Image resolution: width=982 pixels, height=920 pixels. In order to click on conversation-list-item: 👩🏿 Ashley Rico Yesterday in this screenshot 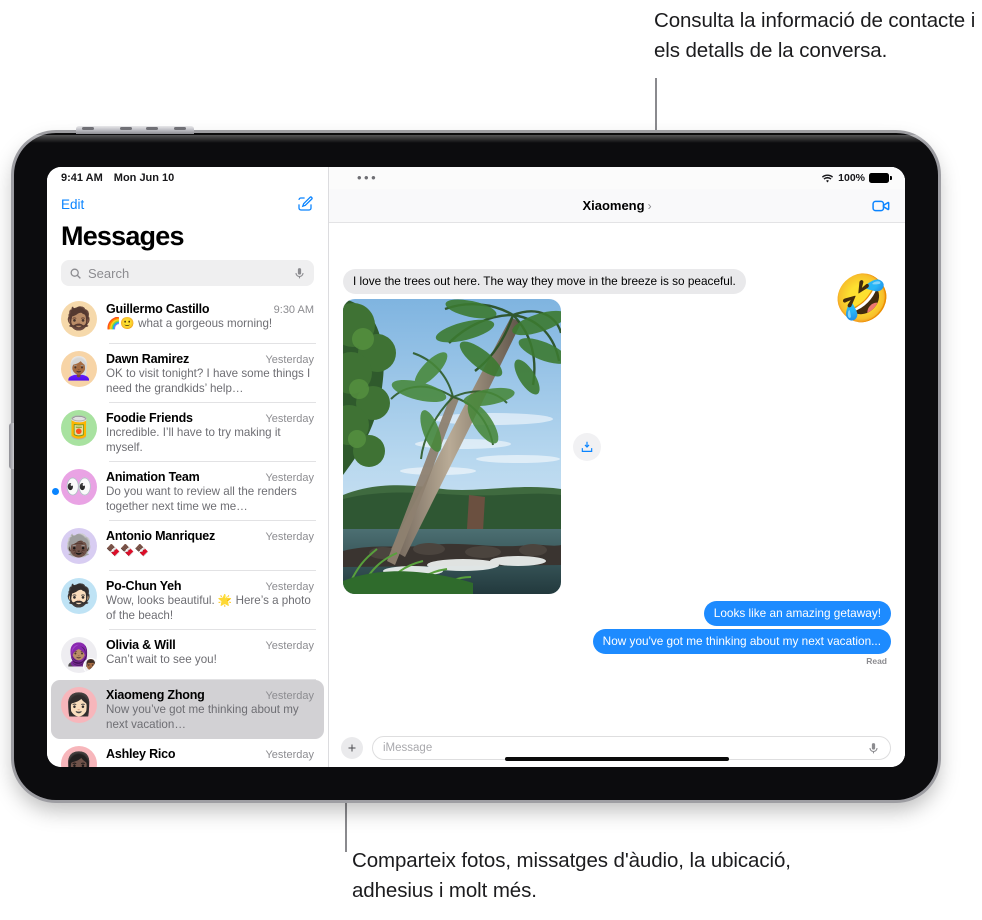, I will do `click(187, 753)`.